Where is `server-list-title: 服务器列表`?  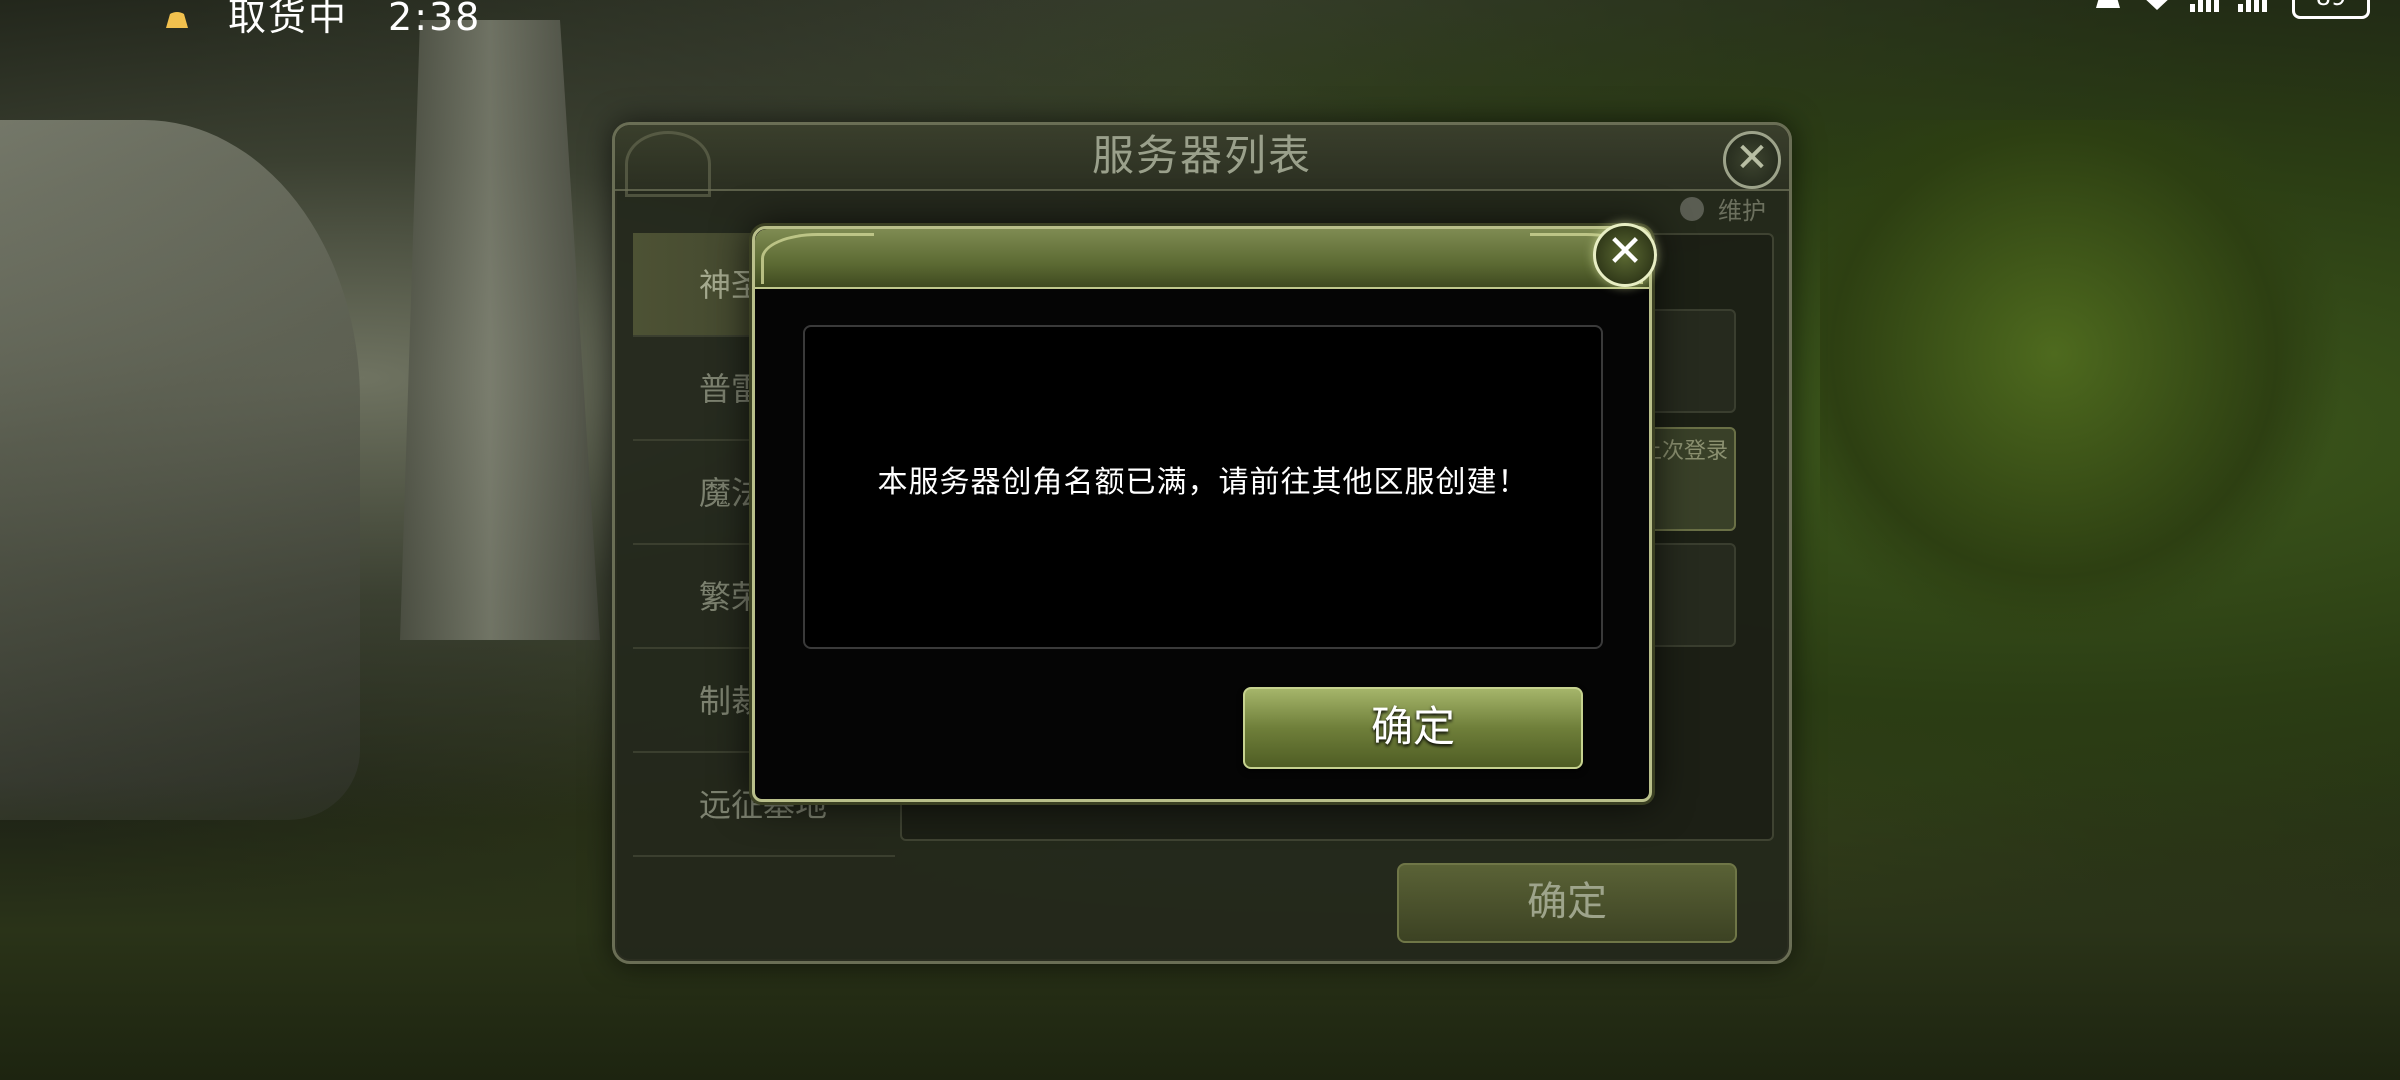
server-list-title: 服务器列表 is located at coordinates (1201, 155).